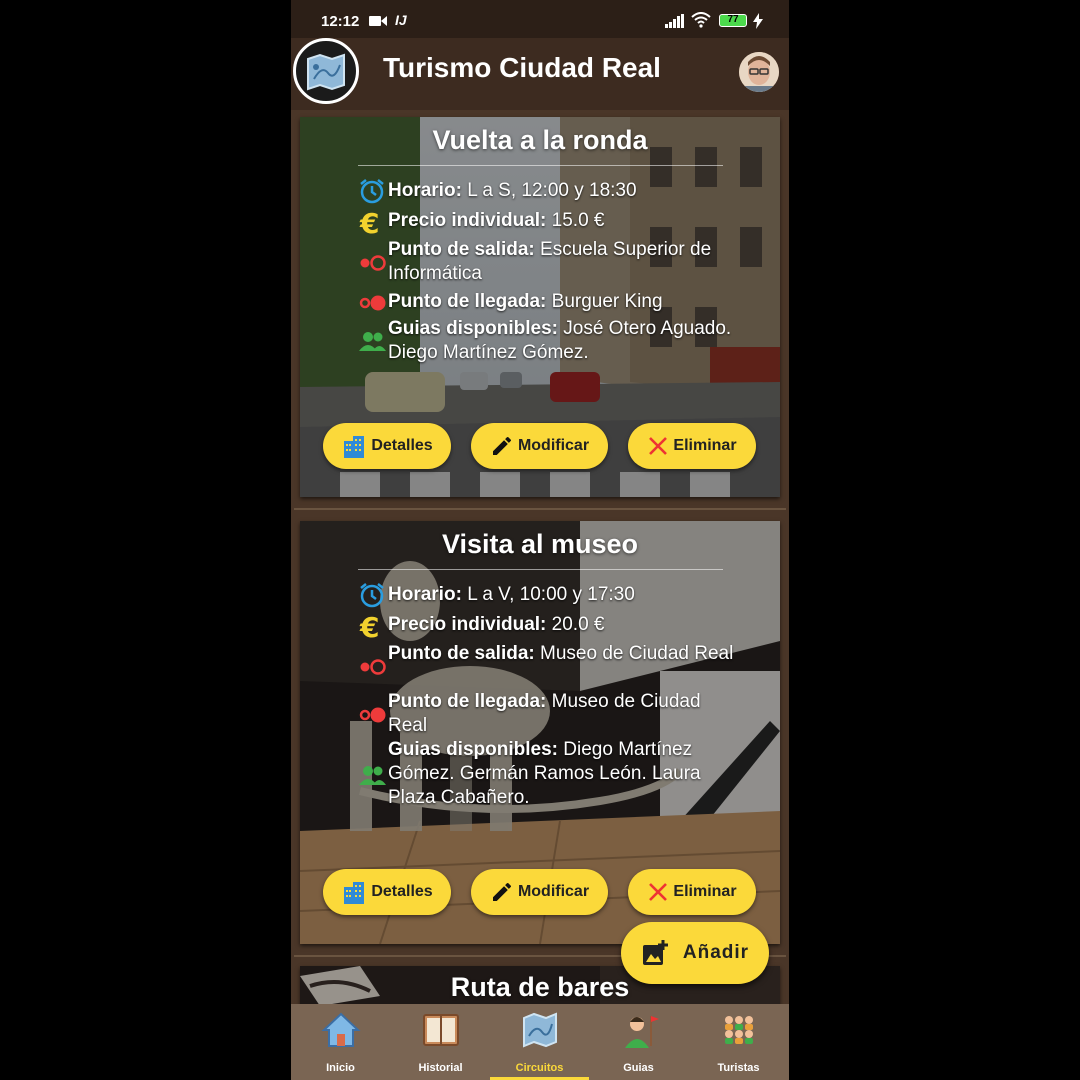  What do you see at coordinates (716, 952) in the screenshot?
I see `add-circuit-label: Añadir` at bounding box center [716, 952].